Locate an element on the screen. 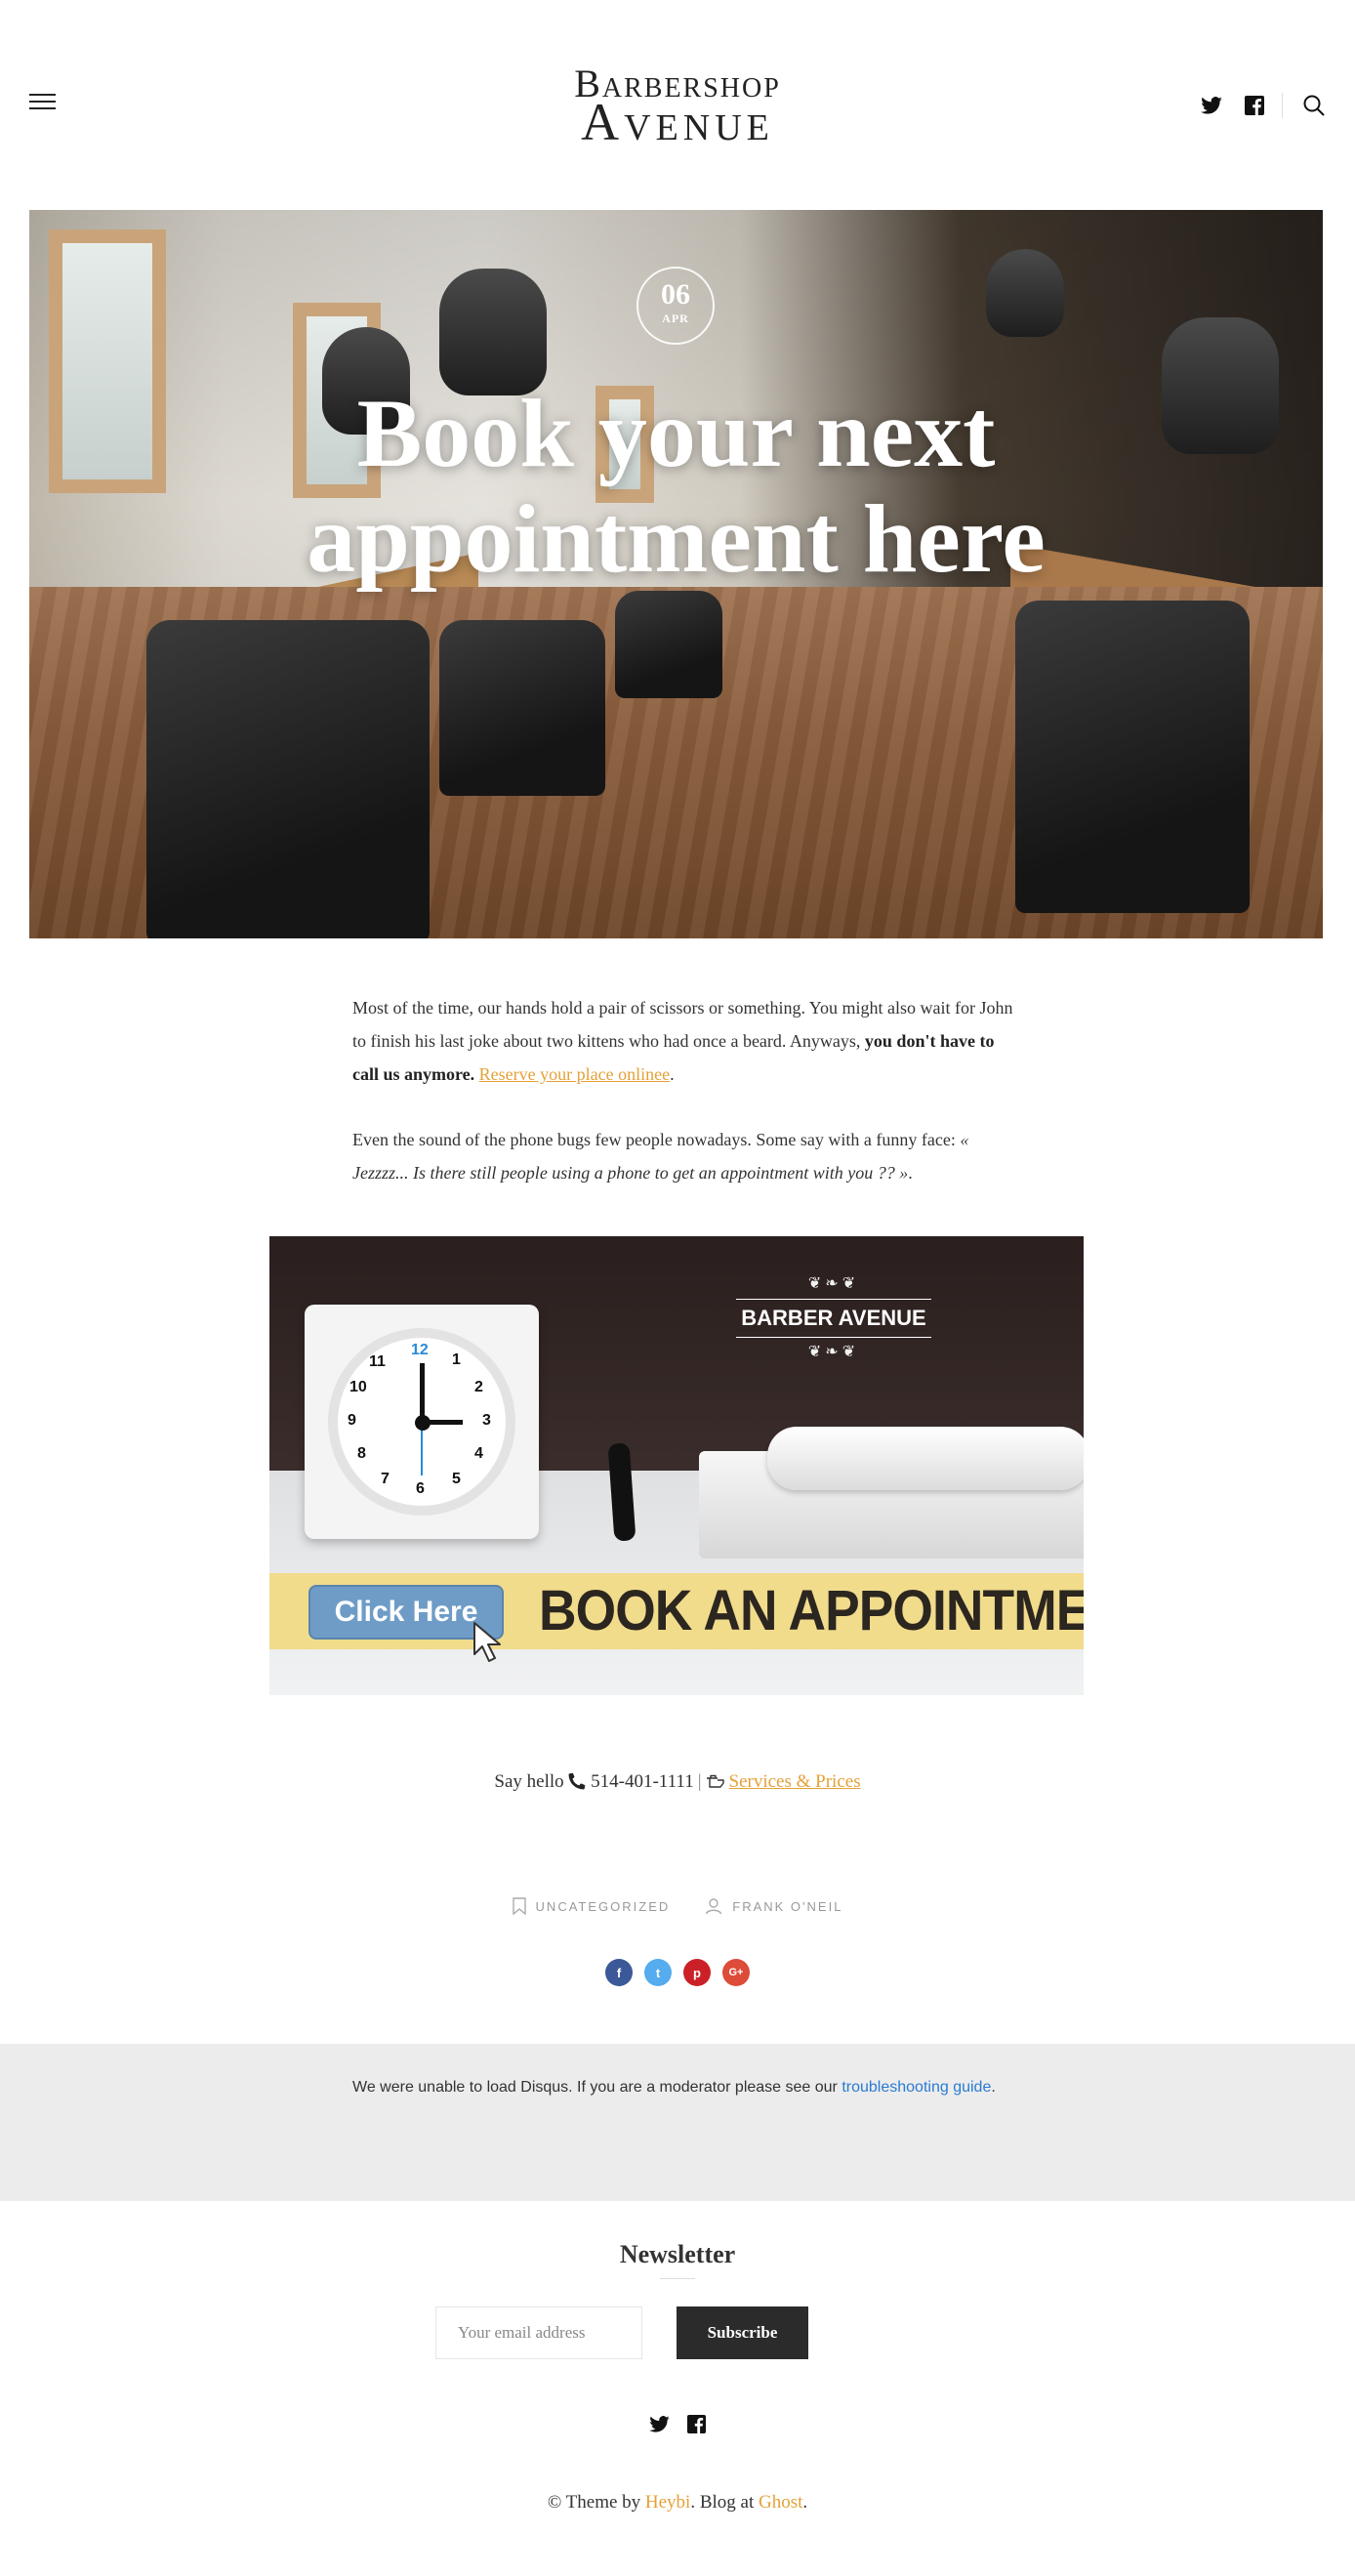 Image resolution: width=1355 pixels, height=2576 pixels. author-link: FRANK O'NEIL is located at coordinates (773, 1906).